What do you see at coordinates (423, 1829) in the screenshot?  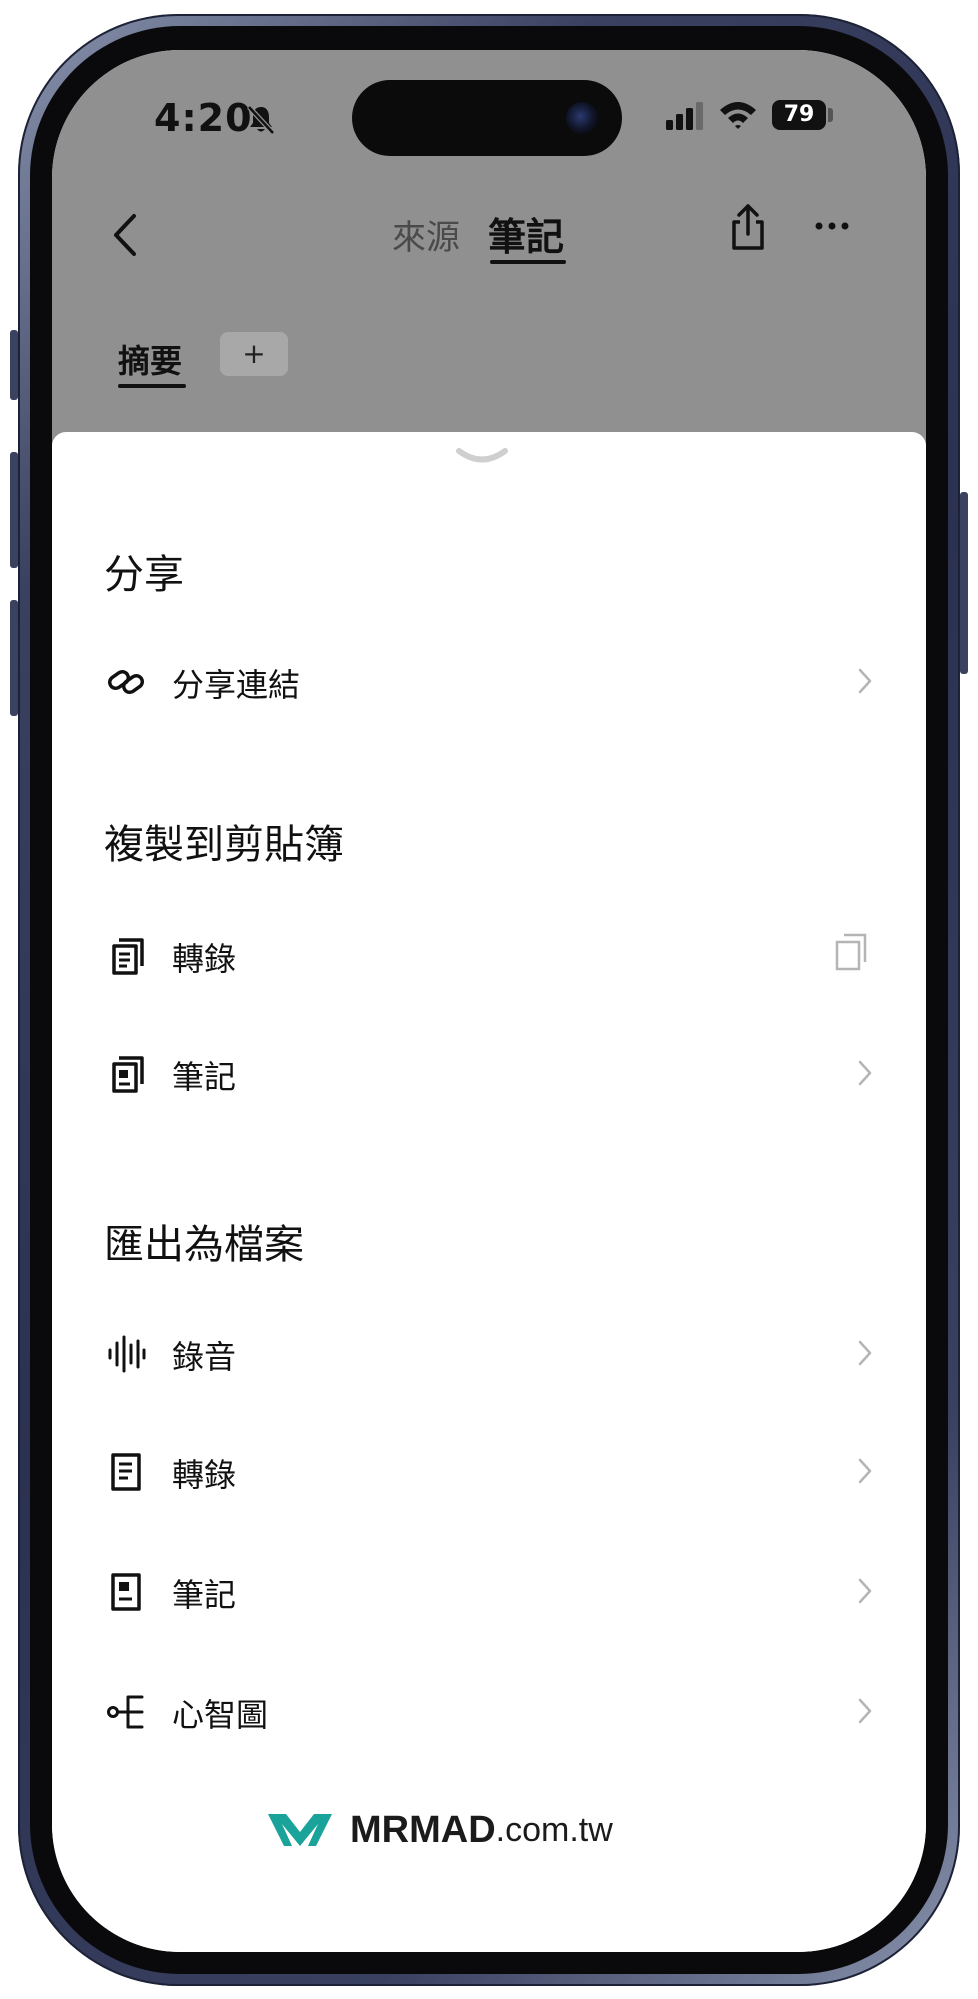 I see `watermark-brand: MRMAD` at bounding box center [423, 1829].